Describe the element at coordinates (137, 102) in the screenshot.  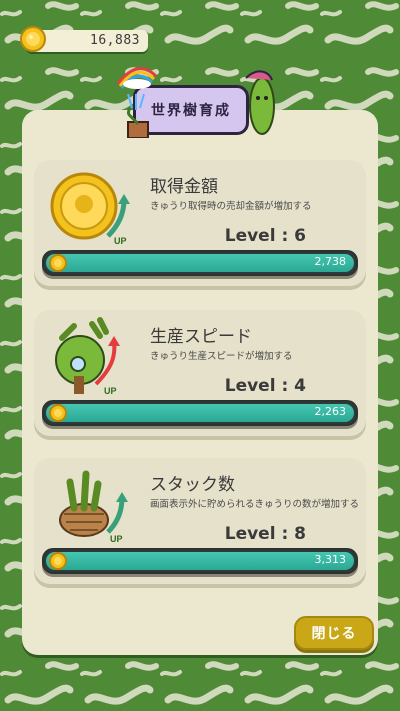
I see `watering-can-rainbow-icon` at that location.